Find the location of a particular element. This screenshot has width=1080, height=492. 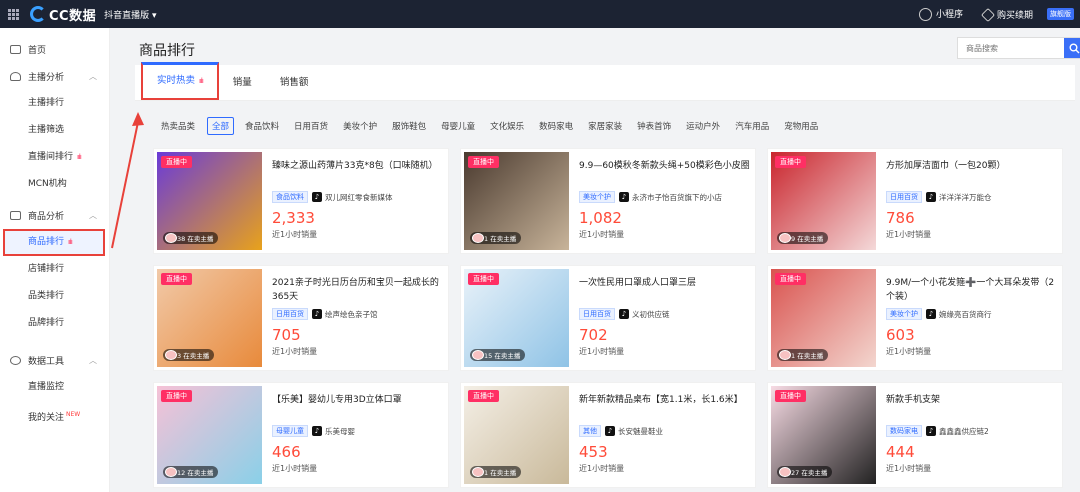

filter-chip: 汽车用品 is located at coordinates (752, 126).